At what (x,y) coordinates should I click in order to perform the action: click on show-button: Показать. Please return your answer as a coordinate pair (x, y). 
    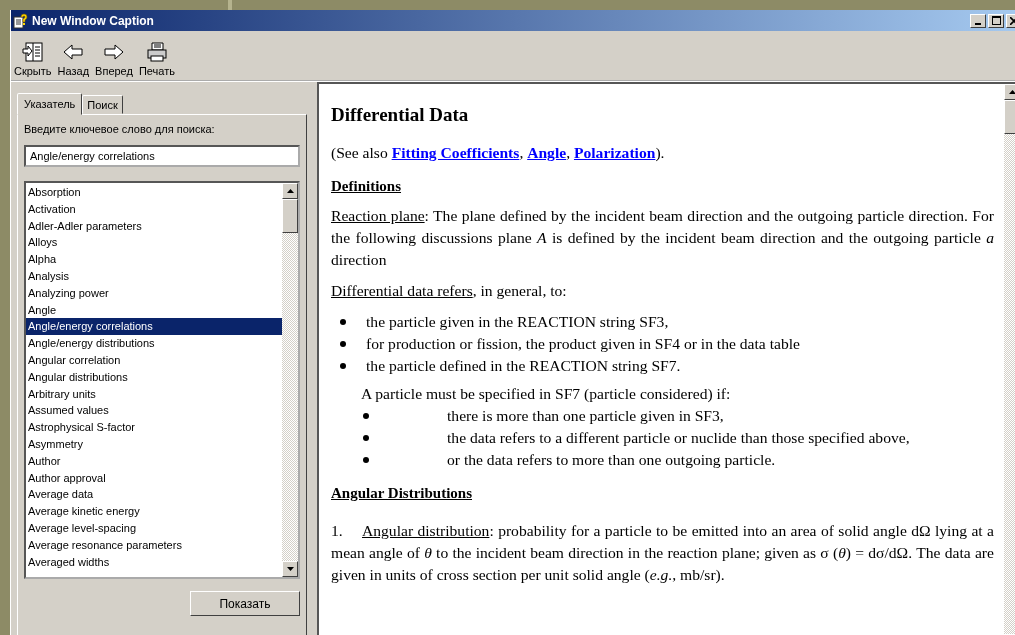
    Looking at the image, I should click on (245, 603).